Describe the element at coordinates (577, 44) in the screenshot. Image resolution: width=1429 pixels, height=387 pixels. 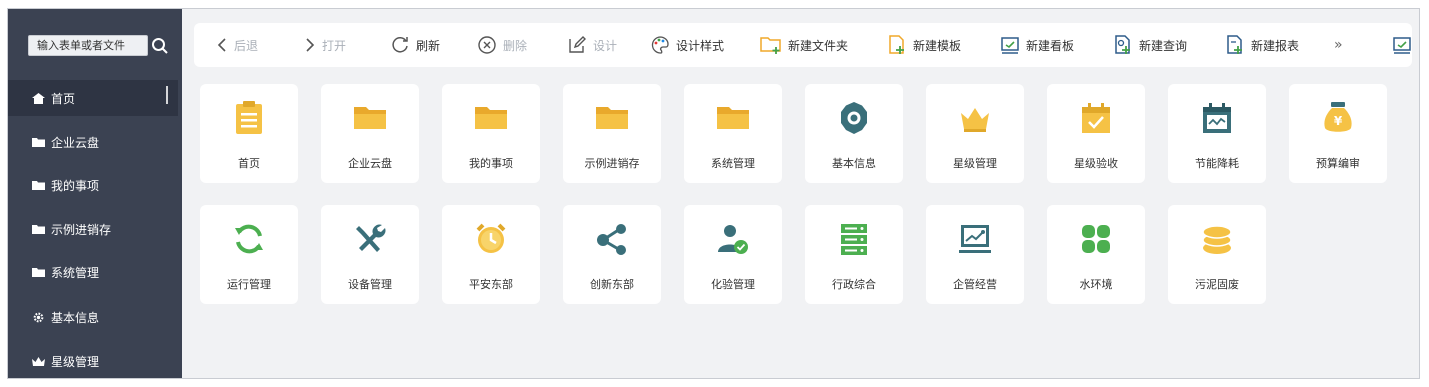
I see `edit-icon` at that location.